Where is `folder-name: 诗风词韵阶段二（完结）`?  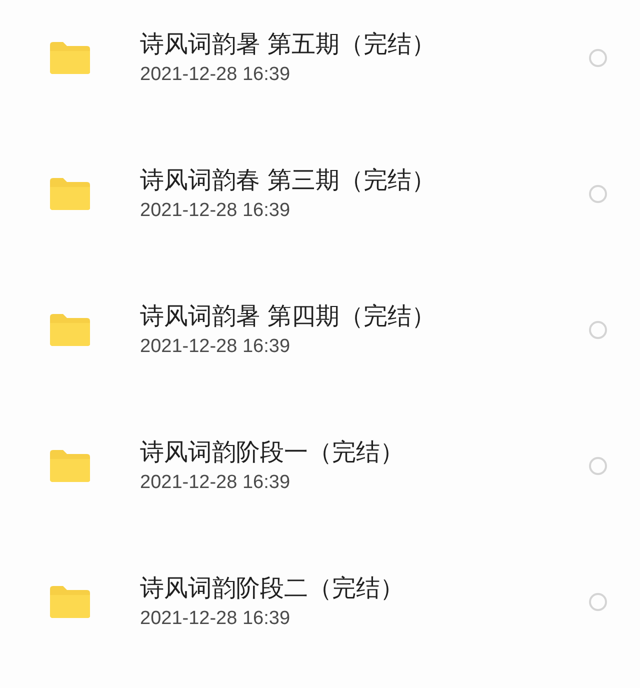 folder-name: 诗风词韵阶段二（完结） is located at coordinates (272, 588).